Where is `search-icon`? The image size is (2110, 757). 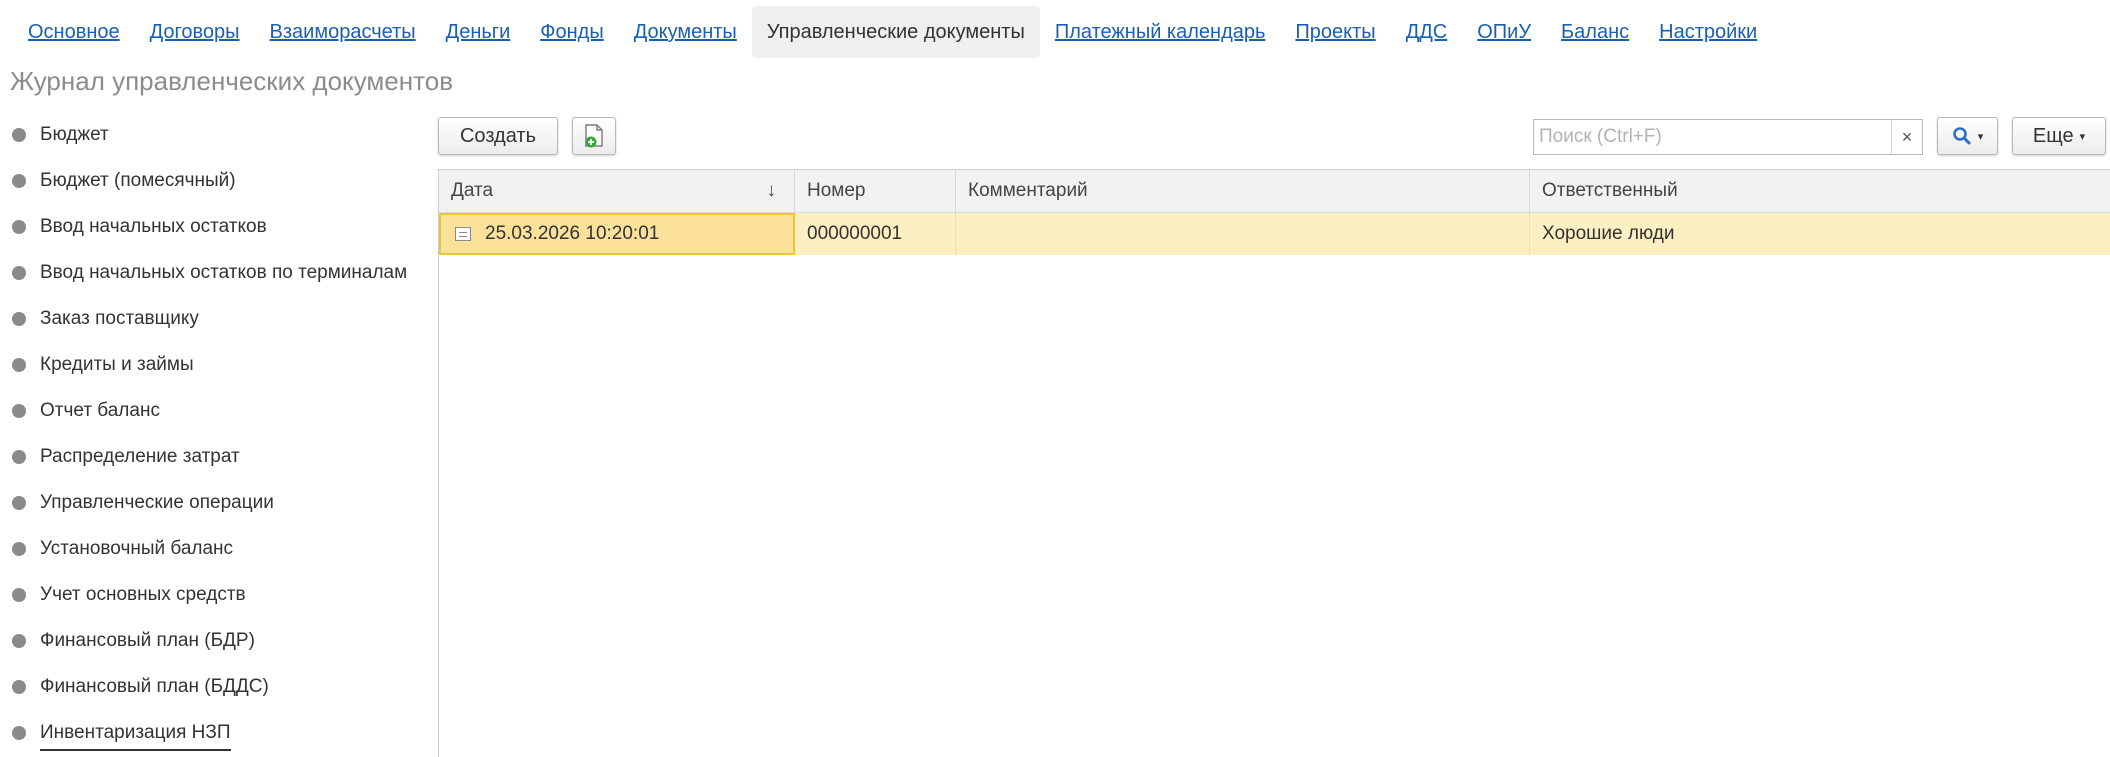
search-icon is located at coordinates (1961, 136).